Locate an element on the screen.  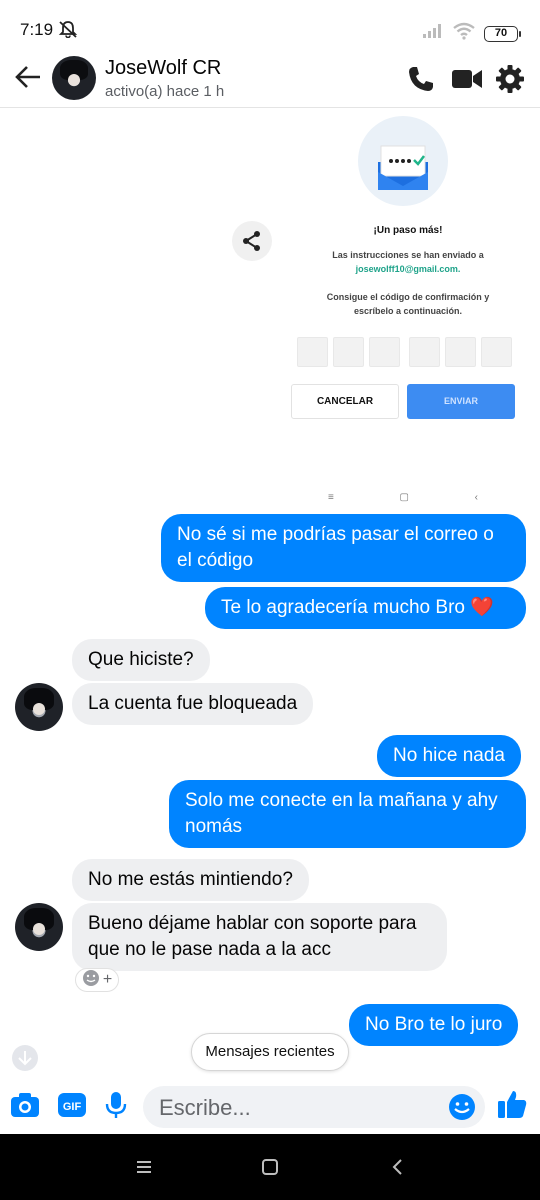
message-text: Que hiciste? is located at coordinates (141, 659).